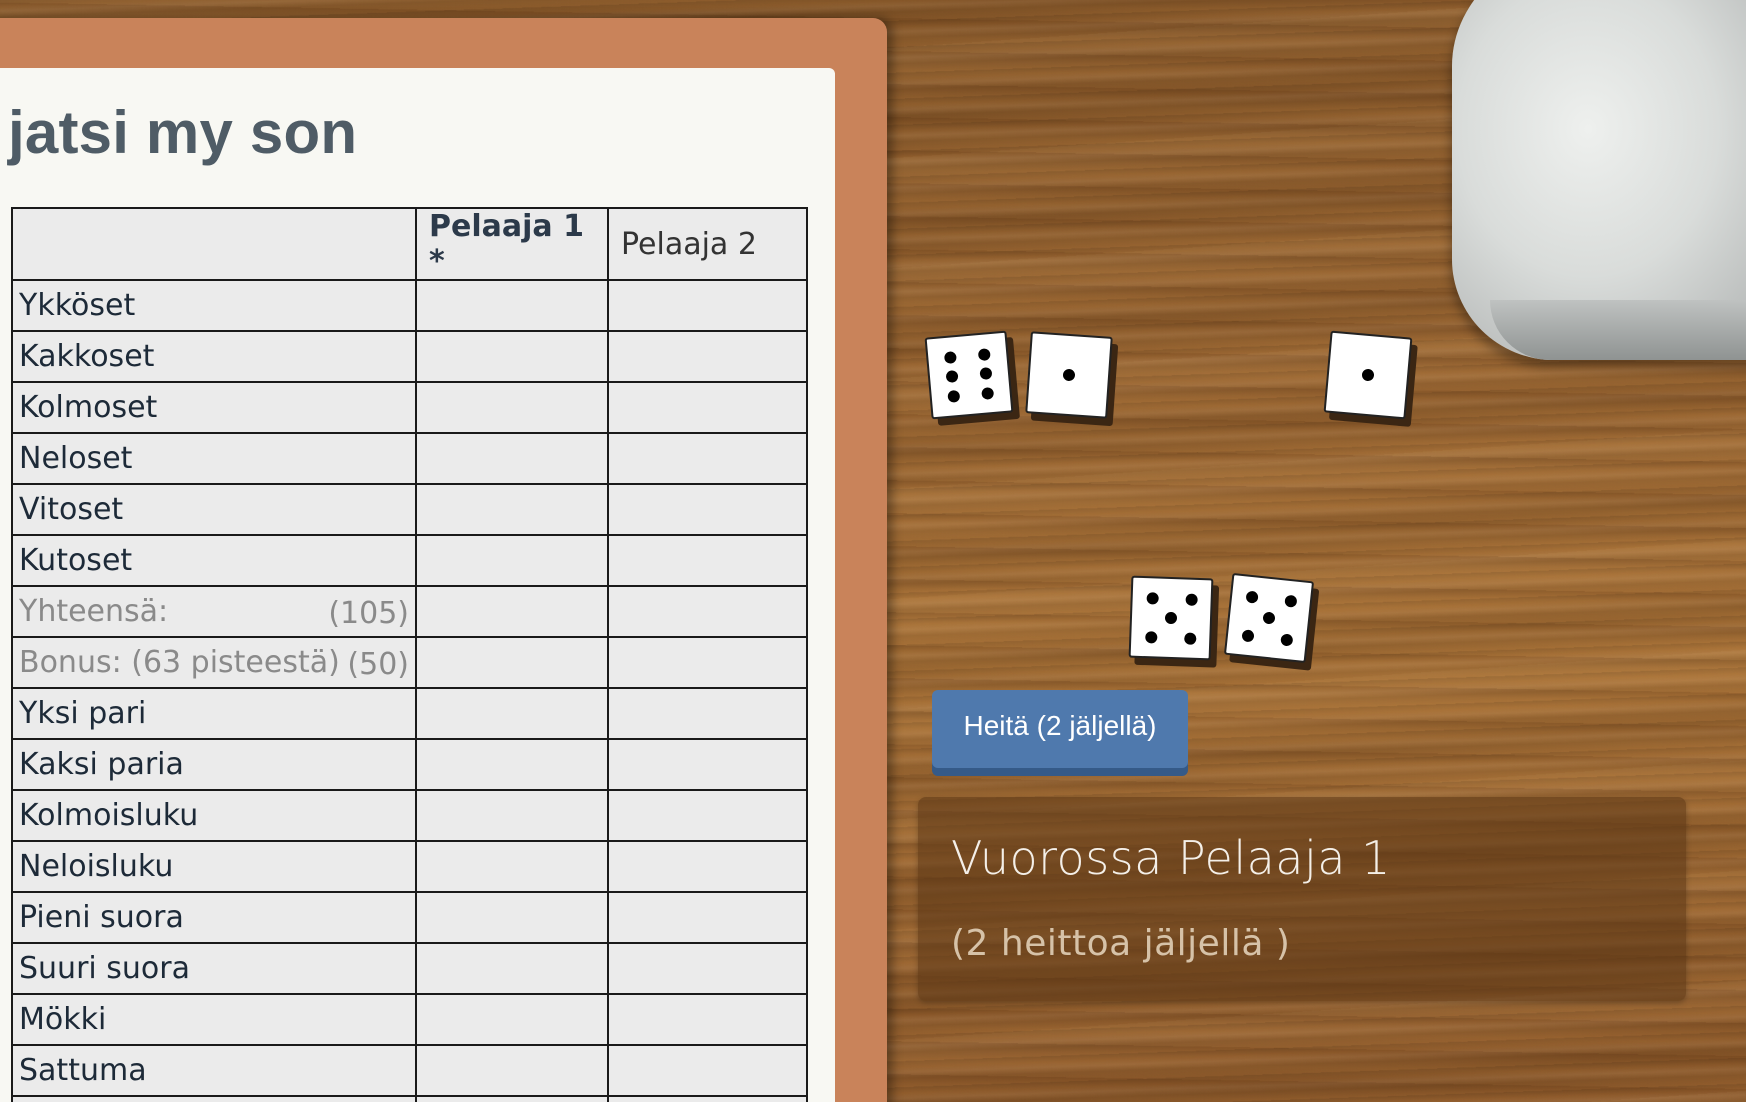  Describe the element at coordinates (512, 244) in the screenshot. I see `header-player-1: Pelaaja 1 *` at that location.